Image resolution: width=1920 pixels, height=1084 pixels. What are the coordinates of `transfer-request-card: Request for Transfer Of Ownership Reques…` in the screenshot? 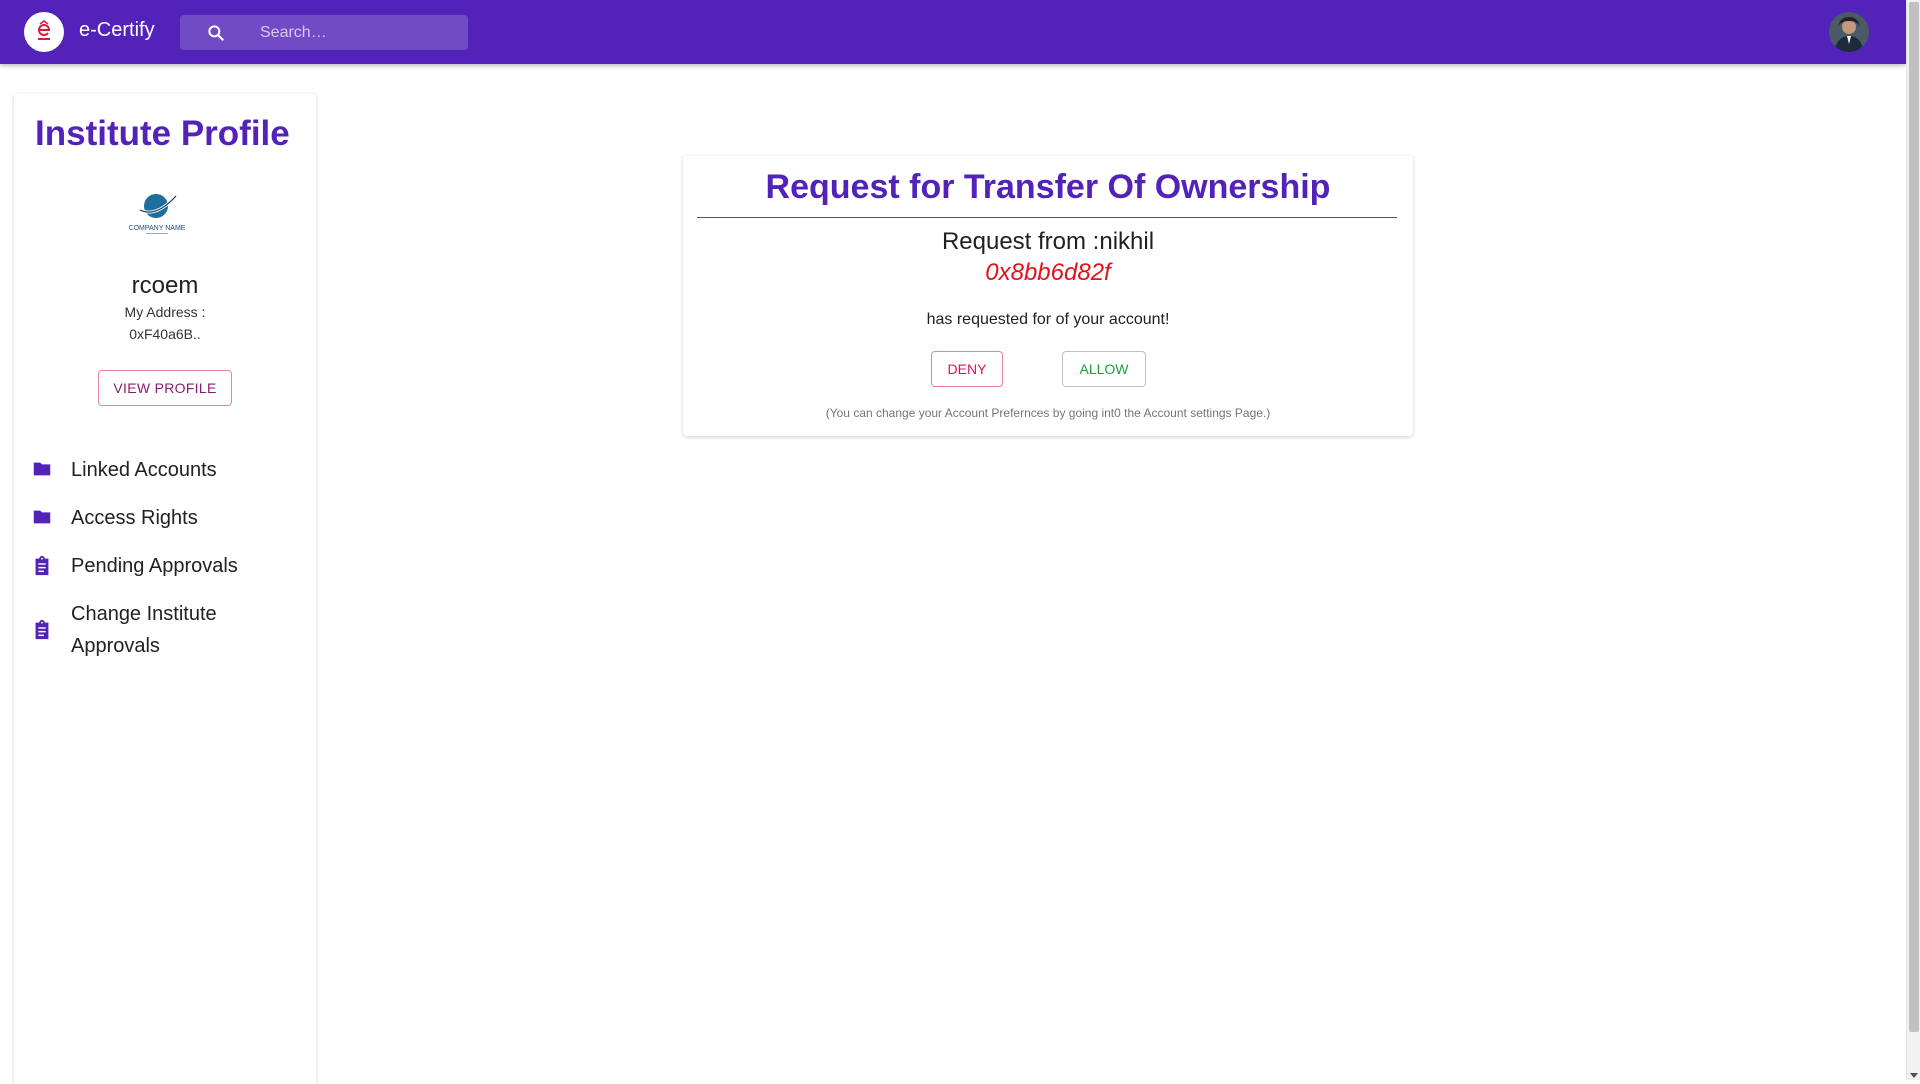 It's located at (1048, 296).